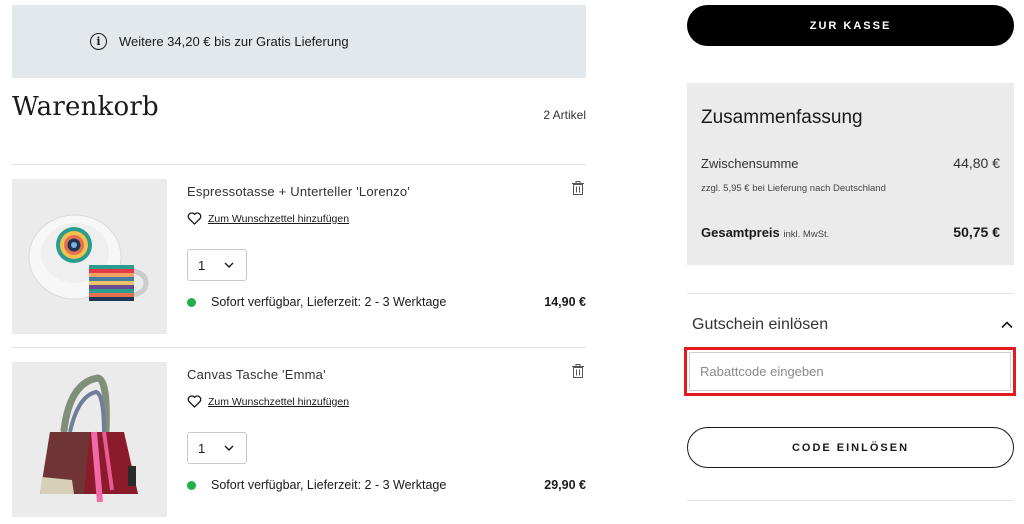 The width and height of the screenshot is (1024, 524). I want to click on total-value: 50,75 €, so click(976, 232).